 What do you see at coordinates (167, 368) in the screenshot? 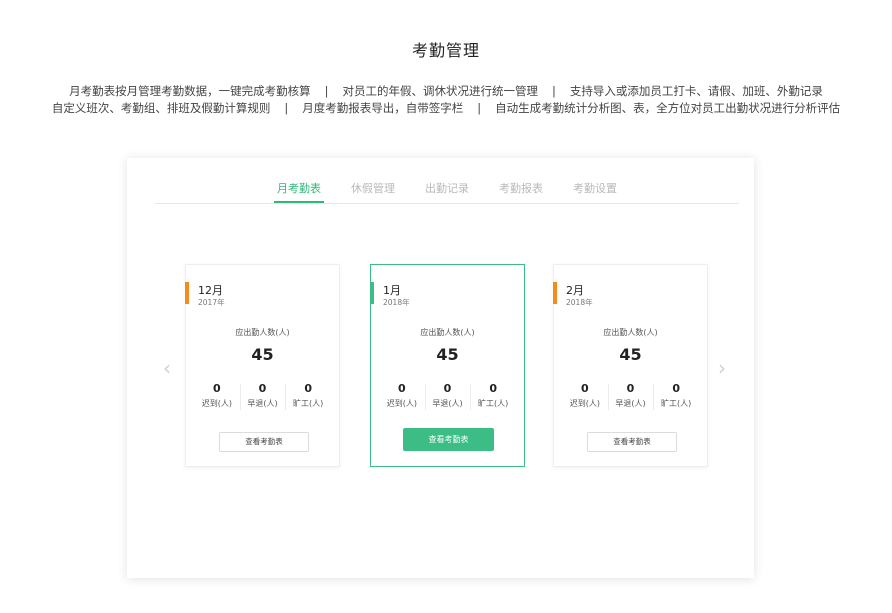
I see `chevron-left-icon: ‹` at bounding box center [167, 368].